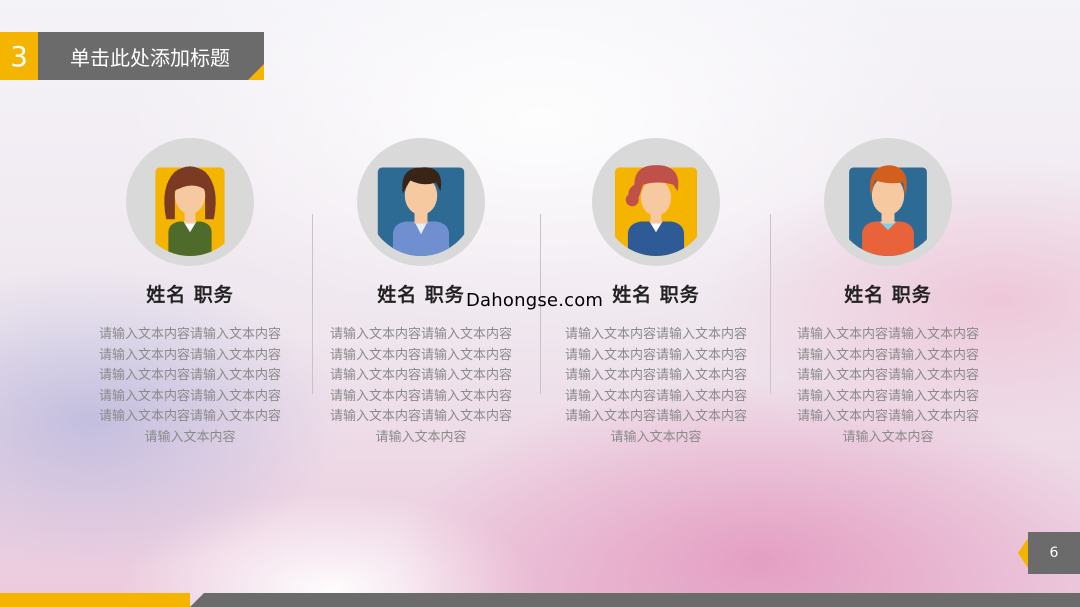 Image resolution: width=1080 pixels, height=607 pixels. I want to click on man-orange-hair-avatar-icon, so click(888, 210).